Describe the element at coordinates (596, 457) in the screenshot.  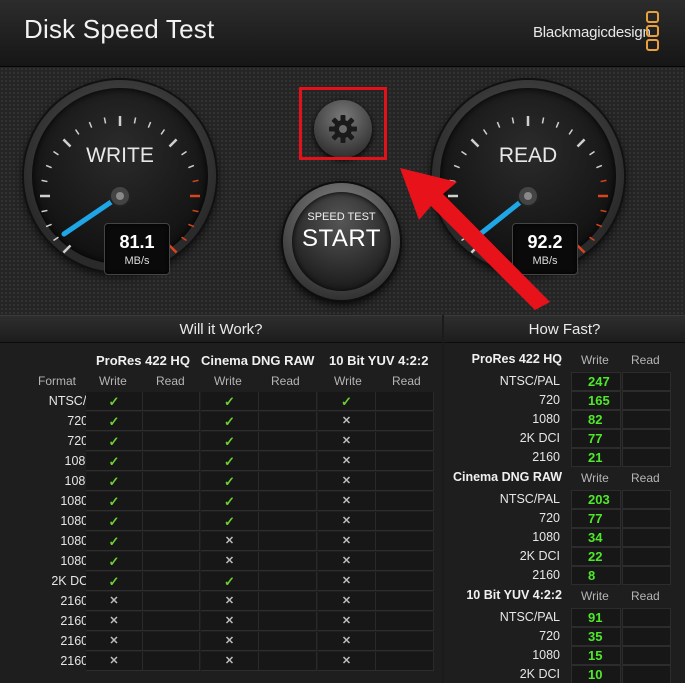
I see `write-speed-cell: 21` at that location.